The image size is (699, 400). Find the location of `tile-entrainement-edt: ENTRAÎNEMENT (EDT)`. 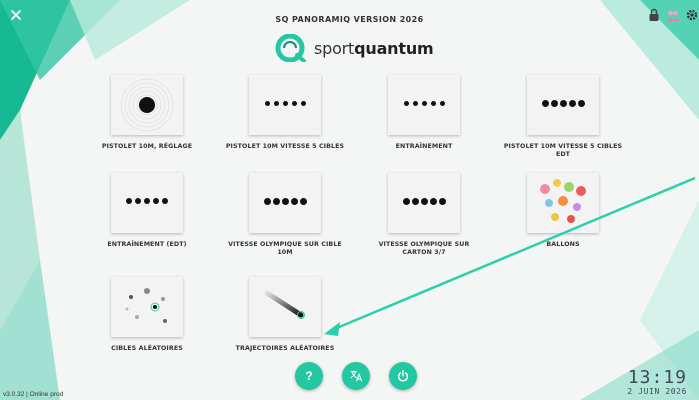

tile-entrainement-edt: ENTRAÎNEMENT (EDT) is located at coordinates (147, 211).